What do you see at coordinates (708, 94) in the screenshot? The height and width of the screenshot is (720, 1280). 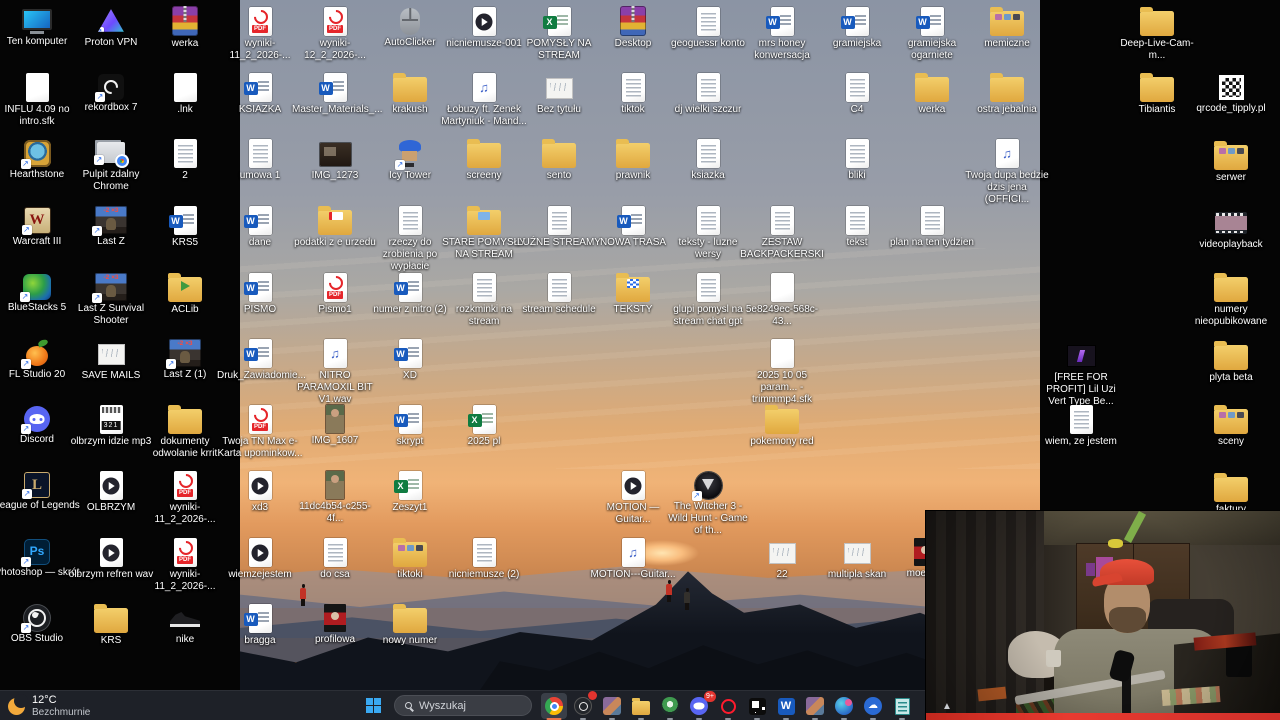 I see `desktop-icon: dj wielki szczur` at bounding box center [708, 94].